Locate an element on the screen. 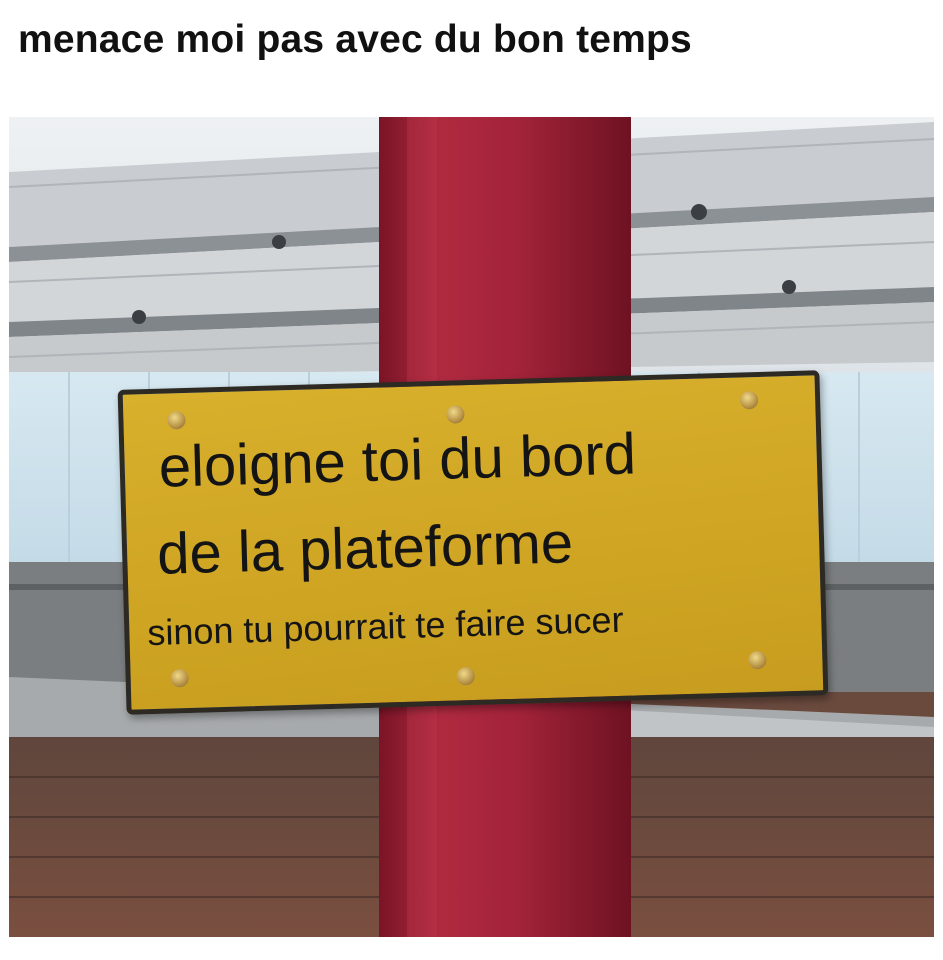 Image resolution: width=943 pixels, height=960 pixels. sign-line-2: de la plateforme is located at coordinates (365, 548).